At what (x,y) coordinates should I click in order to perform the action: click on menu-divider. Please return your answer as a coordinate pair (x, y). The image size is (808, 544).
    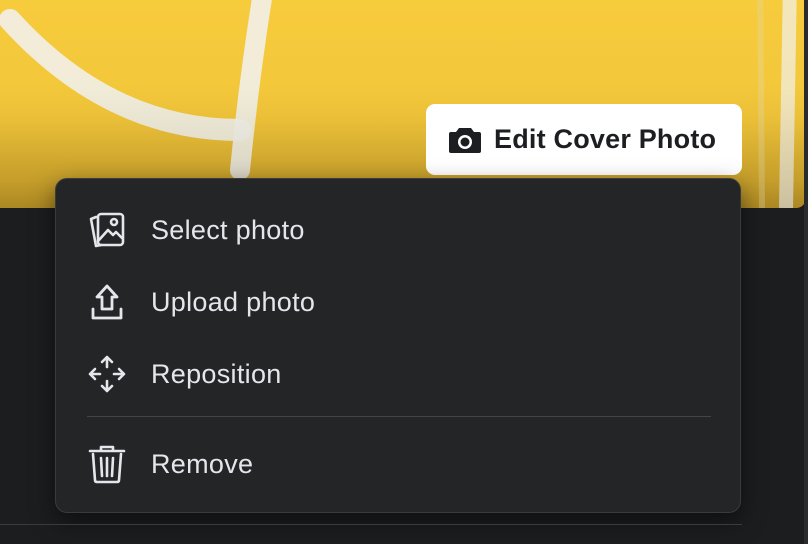
    Looking at the image, I should click on (399, 416).